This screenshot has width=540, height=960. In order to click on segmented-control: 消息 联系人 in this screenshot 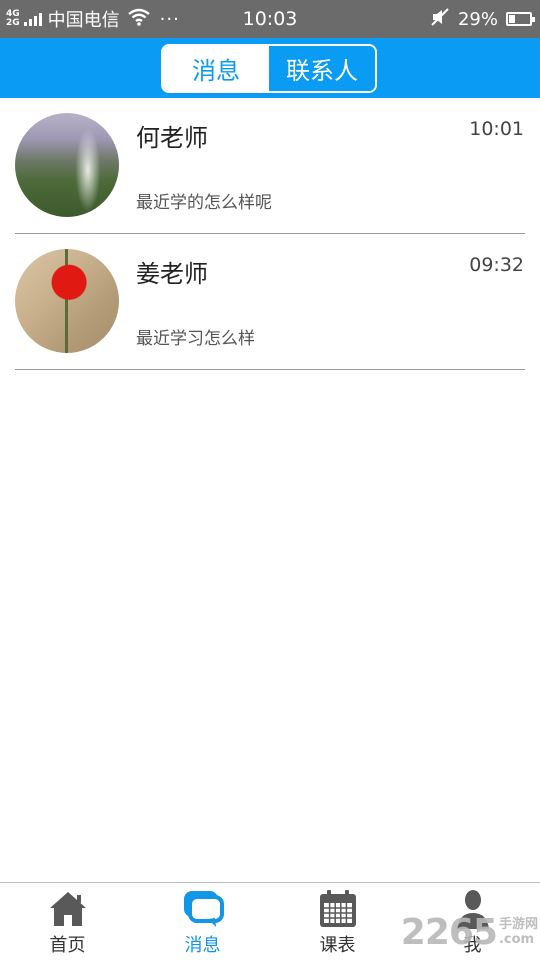, I will do `click(269, 68)`.